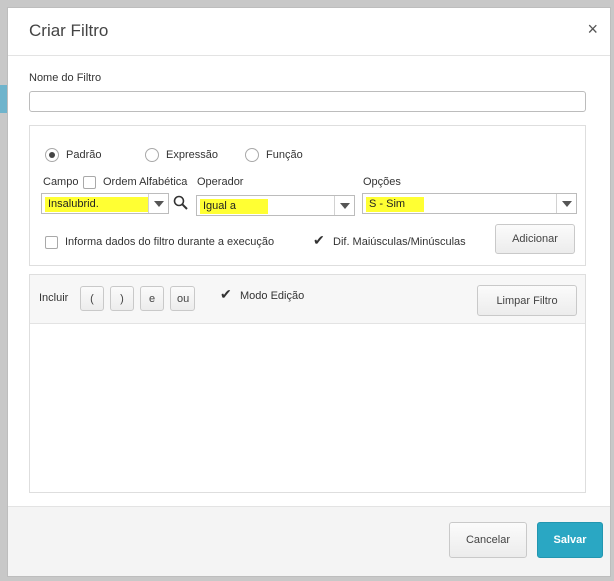 Image resolution: width=614 pixels, height=581 pixels. What do you see at coordinates (592, 29) in the screenshot?
I see `close-icon: ×` at bounding box center [592, 29].